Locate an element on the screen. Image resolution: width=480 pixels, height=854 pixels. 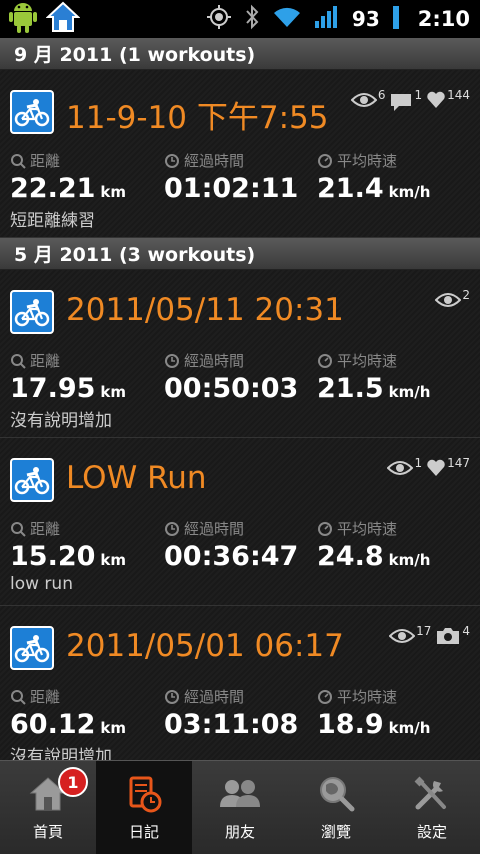
distance-stat: 距離 22.21 km is located at coordinates (68, 177).